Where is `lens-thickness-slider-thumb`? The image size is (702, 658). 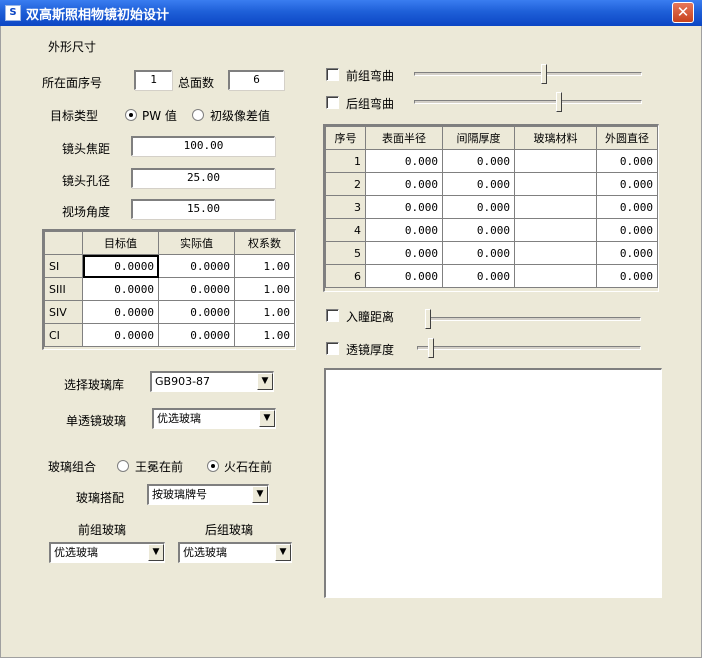 lens-thickness-slider-thumb is located at coordinates (430, 348).